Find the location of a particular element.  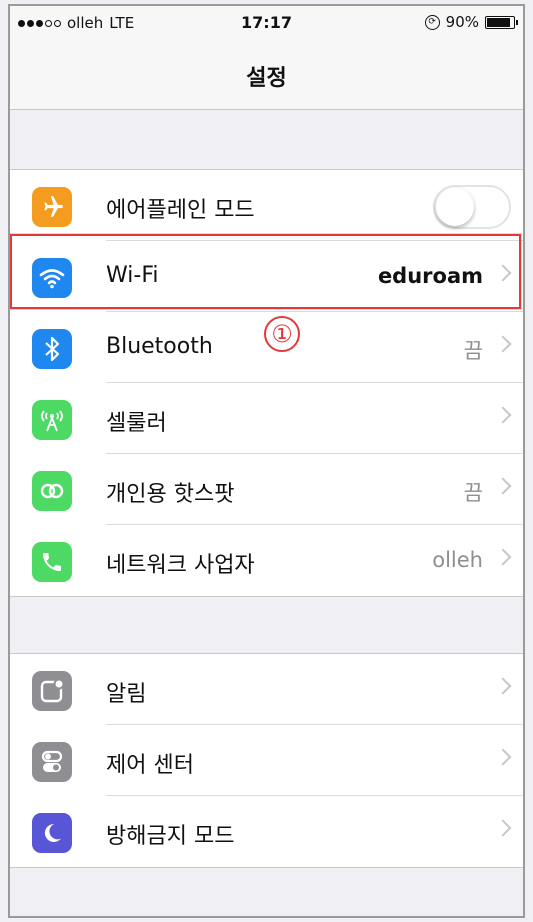

row-label: 에어플레인 모드 is located at coordinates (180, 210).